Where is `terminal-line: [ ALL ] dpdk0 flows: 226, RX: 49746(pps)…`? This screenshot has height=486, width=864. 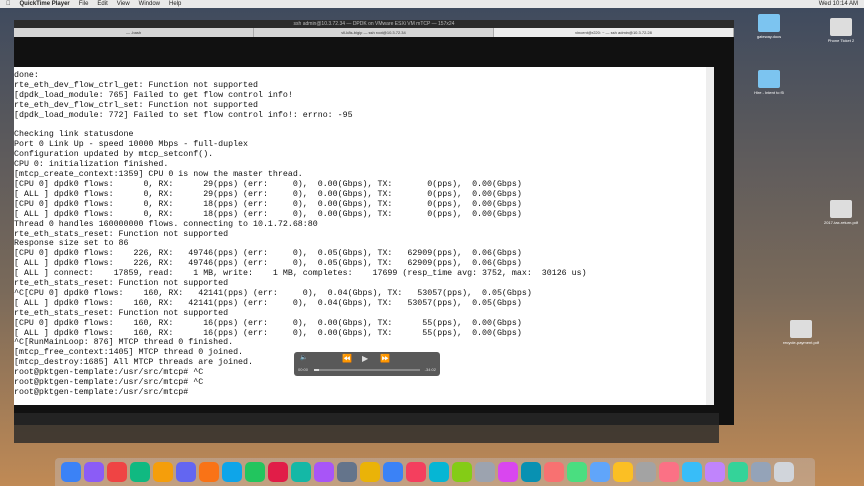
terminal-line: [ ALL ] dpdk0 flows: 226, RX: 49746(pps)… is located at coordinates (268, 264).